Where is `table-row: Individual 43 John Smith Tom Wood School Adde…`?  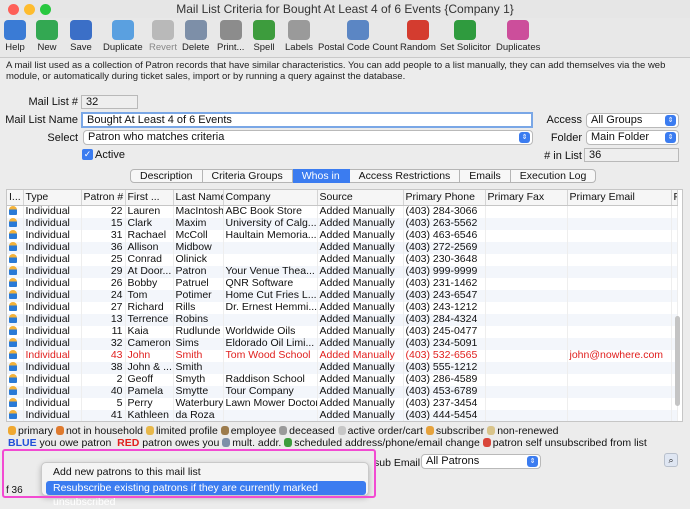 table-row: Individual 43 John Smith Tom Wood School Adde… is located at coordinates (342, 355).